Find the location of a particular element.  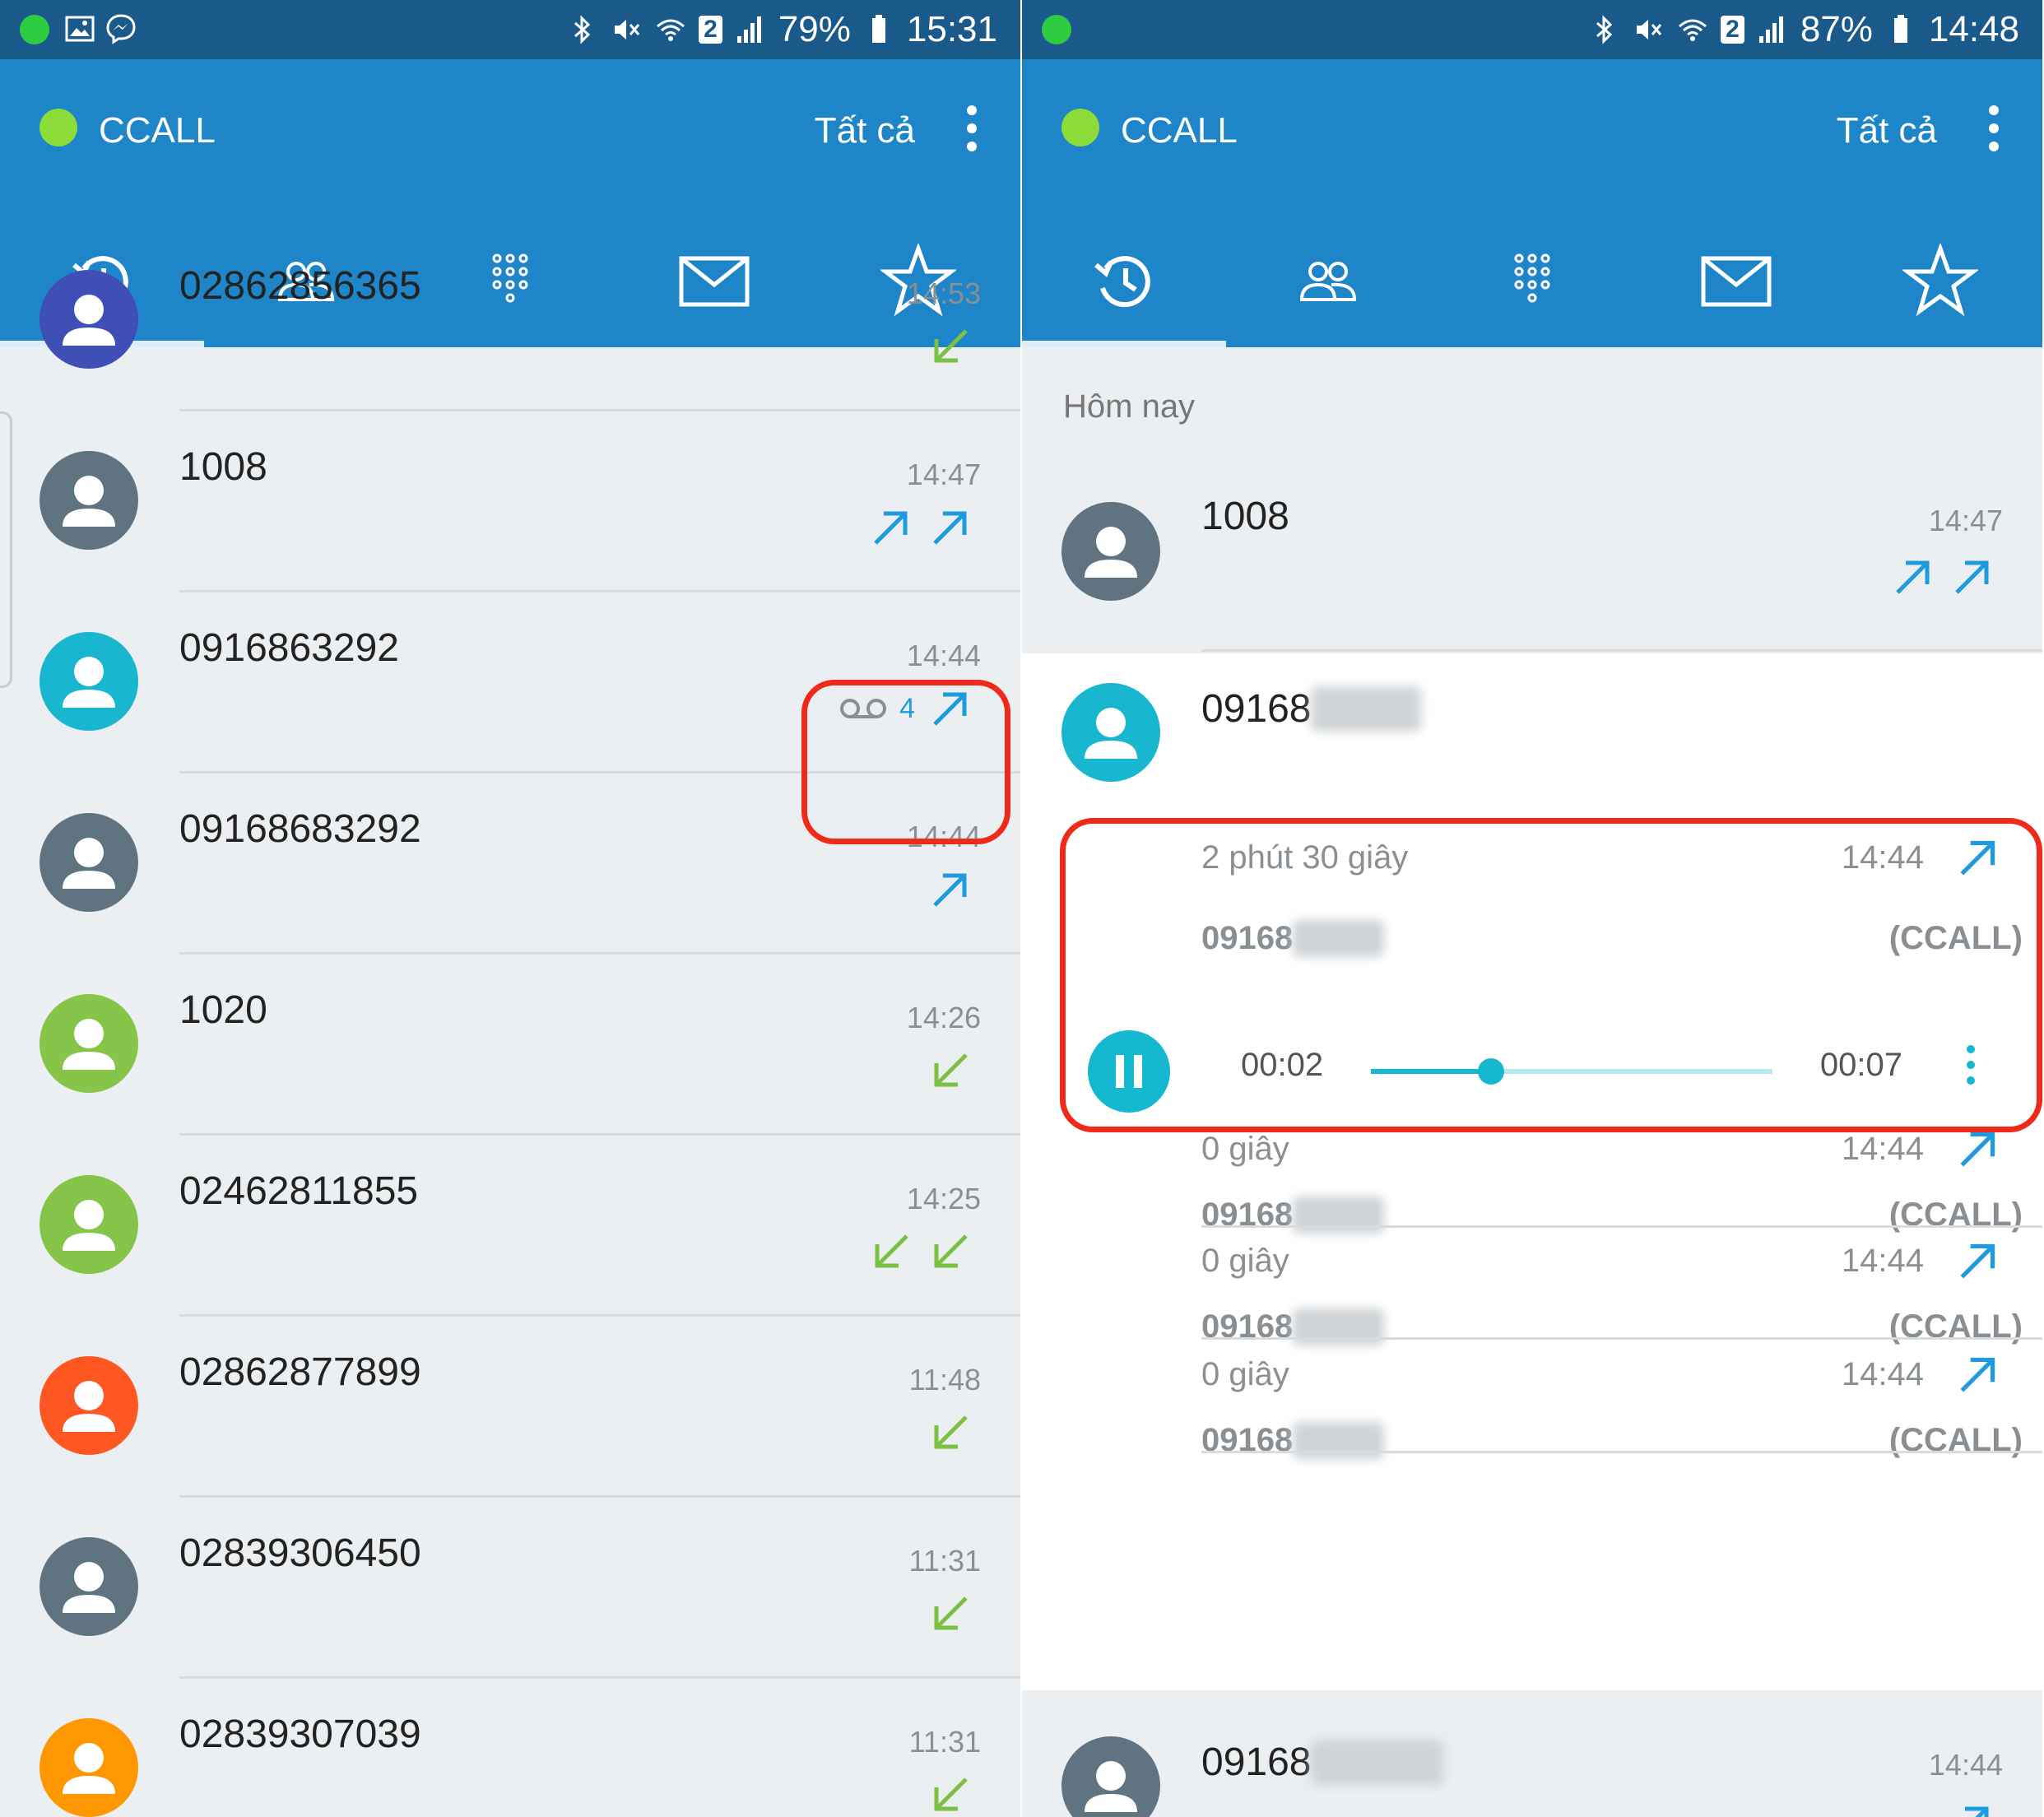

call-row: 1008 14:47 is located at coordinates (510, 501).